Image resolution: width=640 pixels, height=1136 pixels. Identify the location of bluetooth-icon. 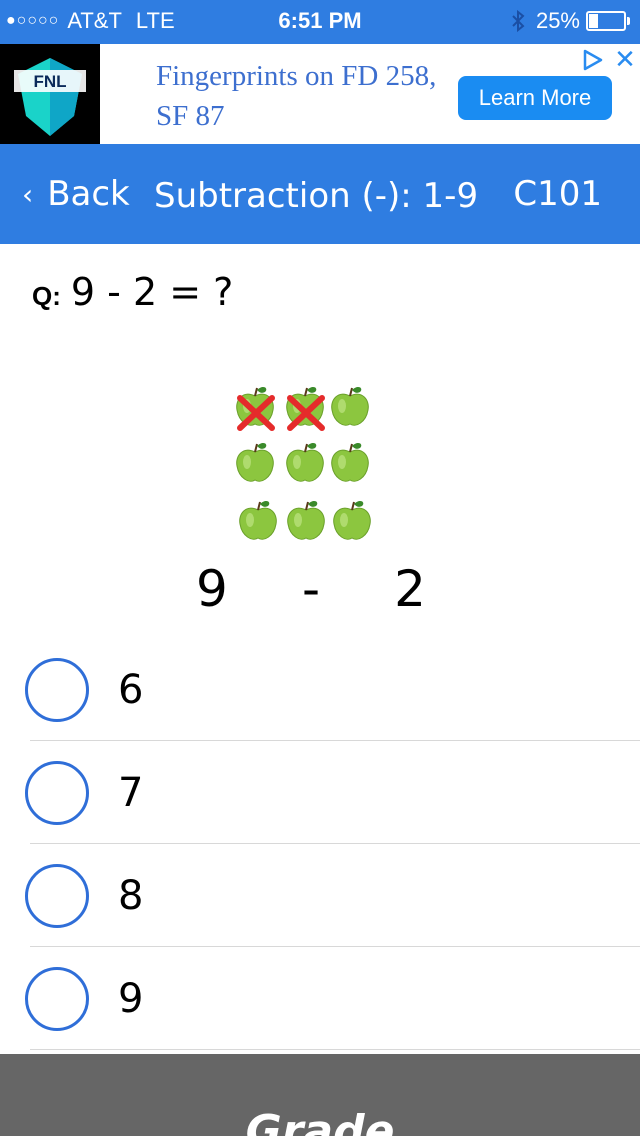
(518, 21).